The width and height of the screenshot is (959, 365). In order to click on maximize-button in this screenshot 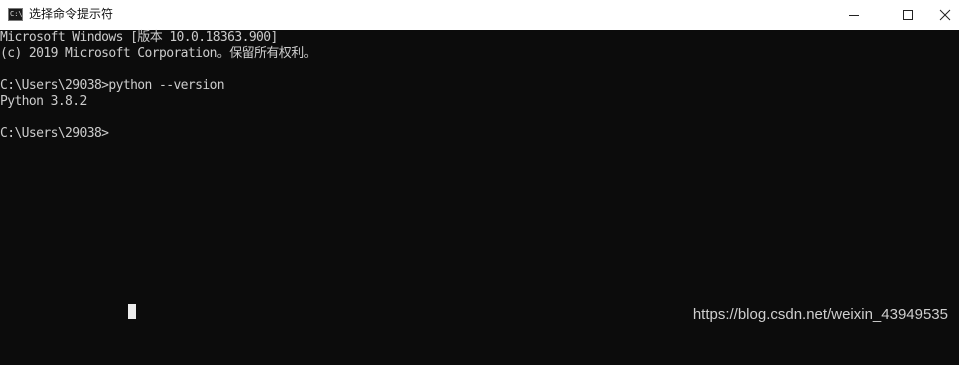, I will do `click(908, 15)`.